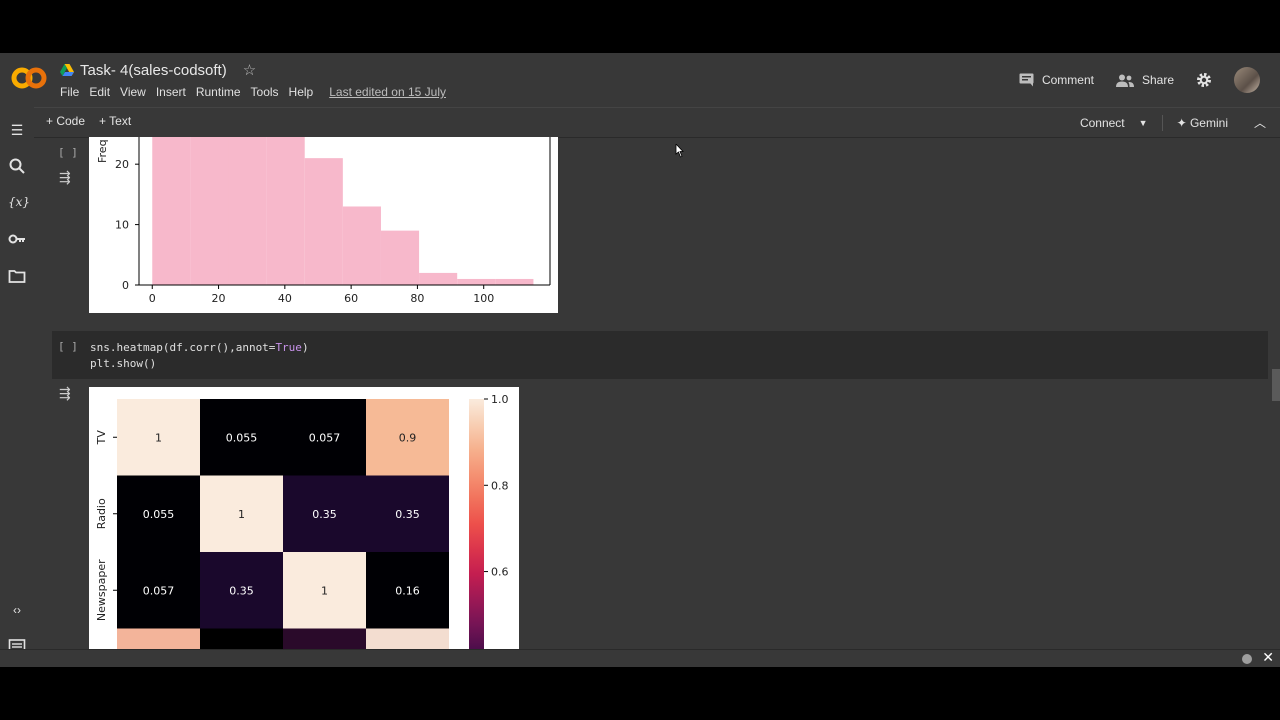 This screenshot has height=720, width=1280. Describe the element at coordinates (1276, 385) in the screenshot. I see `scrollbar-thumb` at that location.